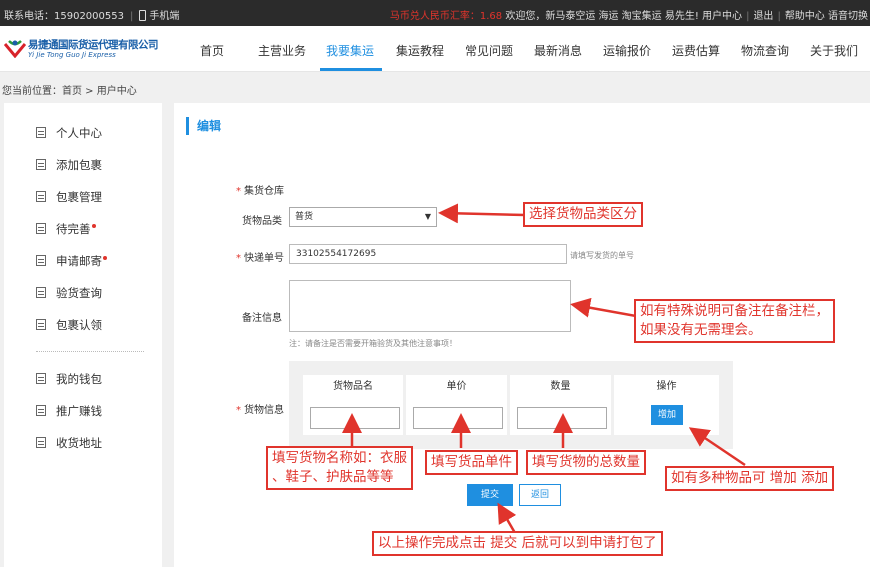 This screenshot has height=567, width=870. I want to click on callout-quantity: 填写货物的总数量, so click(586, 462).